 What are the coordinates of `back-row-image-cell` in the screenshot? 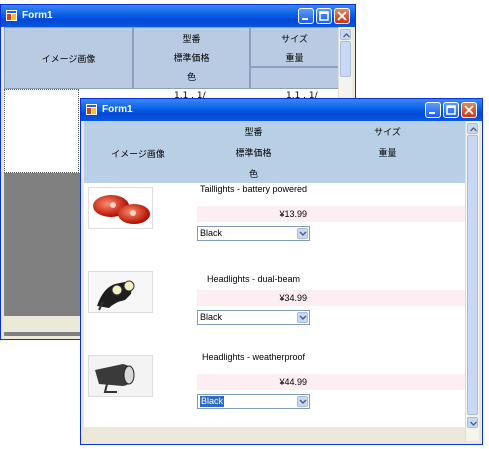 It's located at (41, 131).